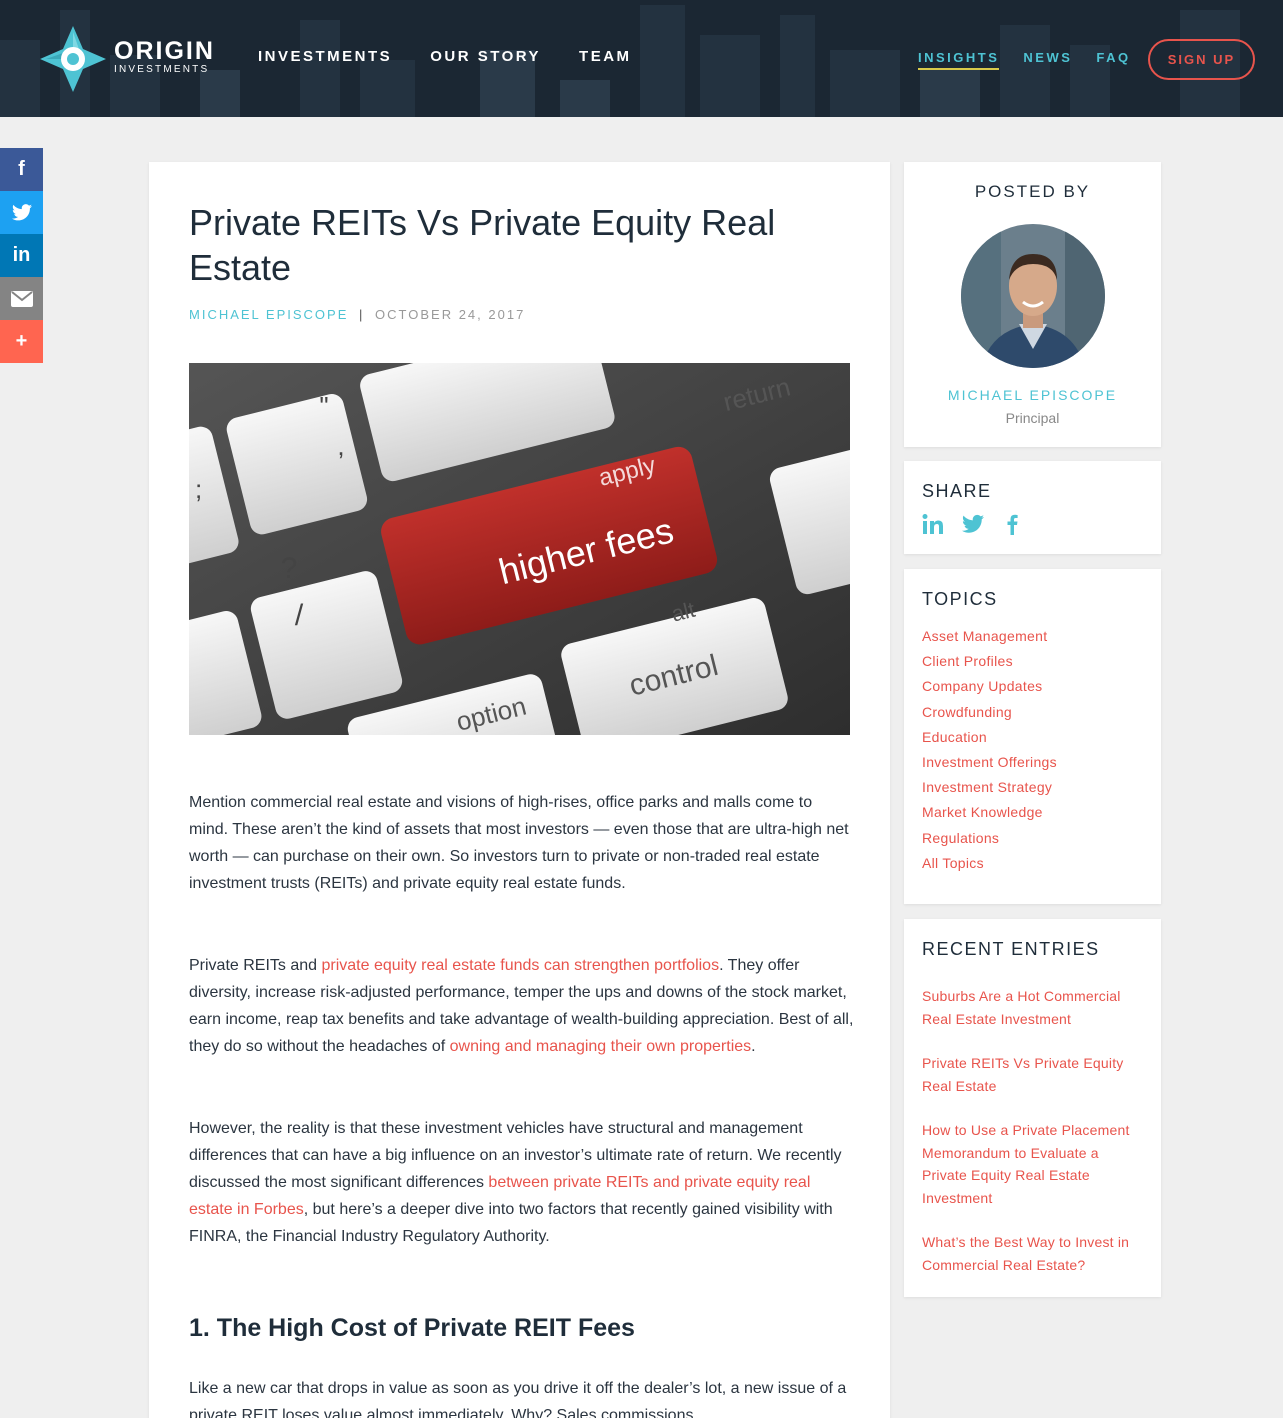  I want to click on topic-link: Regulations, so click(989, 838).